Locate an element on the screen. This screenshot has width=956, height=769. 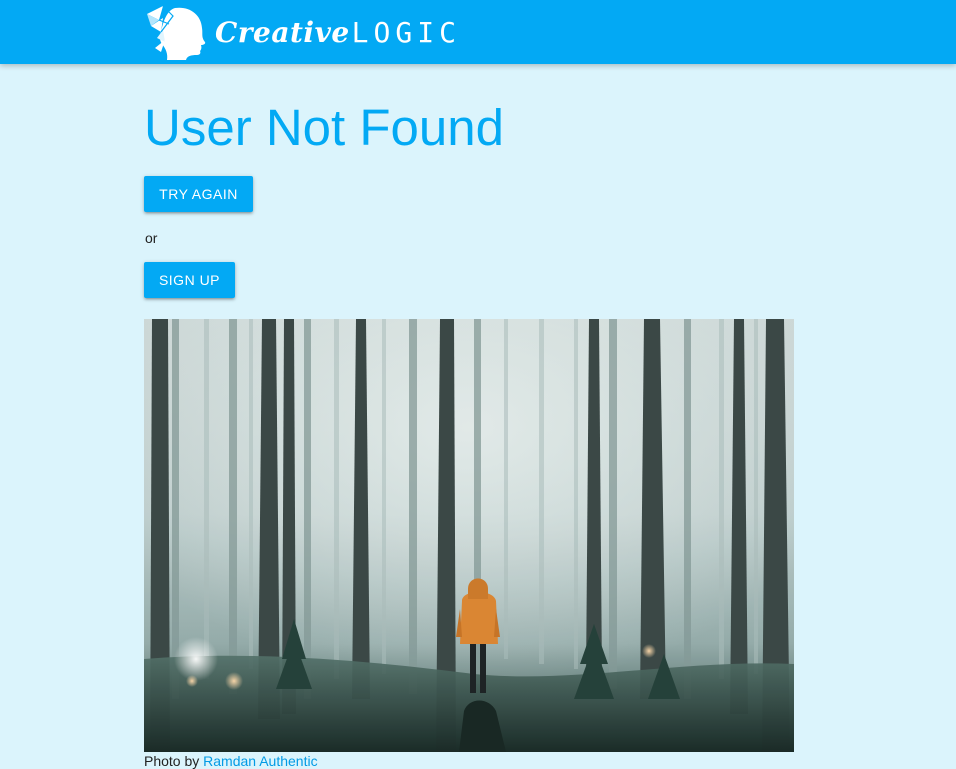
brand-name-logic: LOGIC is located at coordinates (406, 32).